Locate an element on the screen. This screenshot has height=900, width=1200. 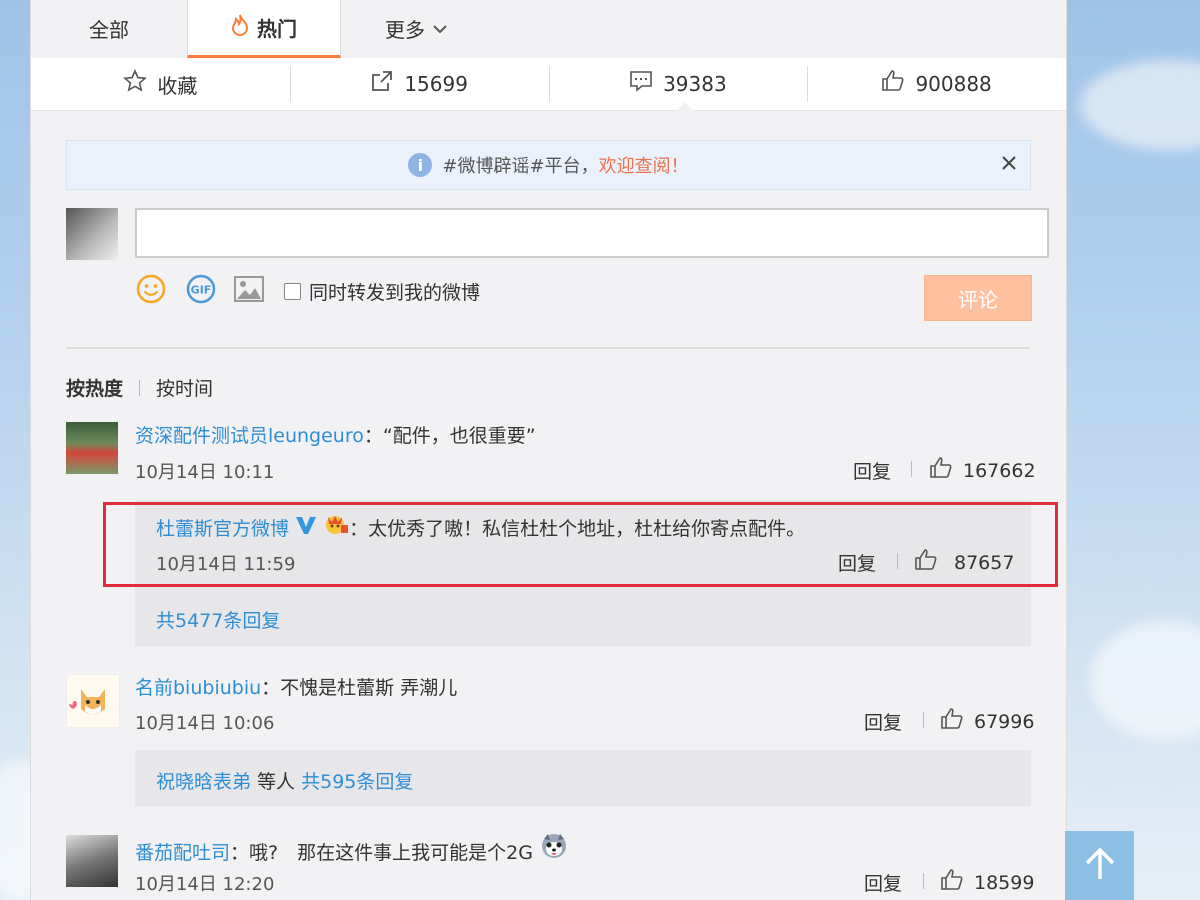
reply-summary-text: 等人 is located at coordinates (276, 782).